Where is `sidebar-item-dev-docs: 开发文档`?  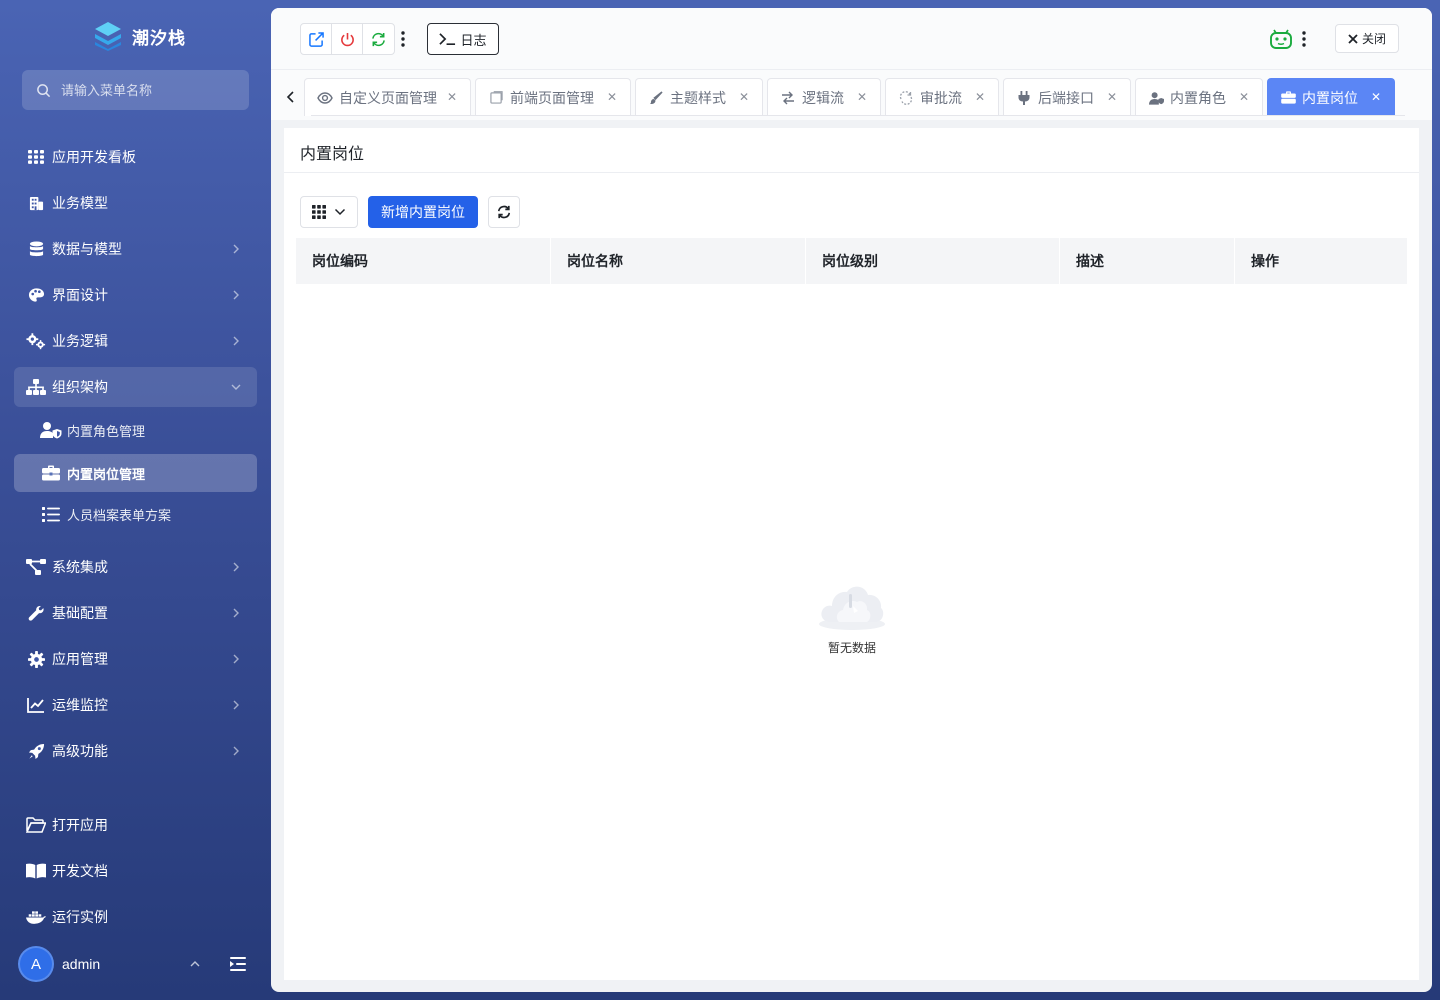 sidebar-item-dev-docs: 开发文档 is located at coordinates (135, 871).